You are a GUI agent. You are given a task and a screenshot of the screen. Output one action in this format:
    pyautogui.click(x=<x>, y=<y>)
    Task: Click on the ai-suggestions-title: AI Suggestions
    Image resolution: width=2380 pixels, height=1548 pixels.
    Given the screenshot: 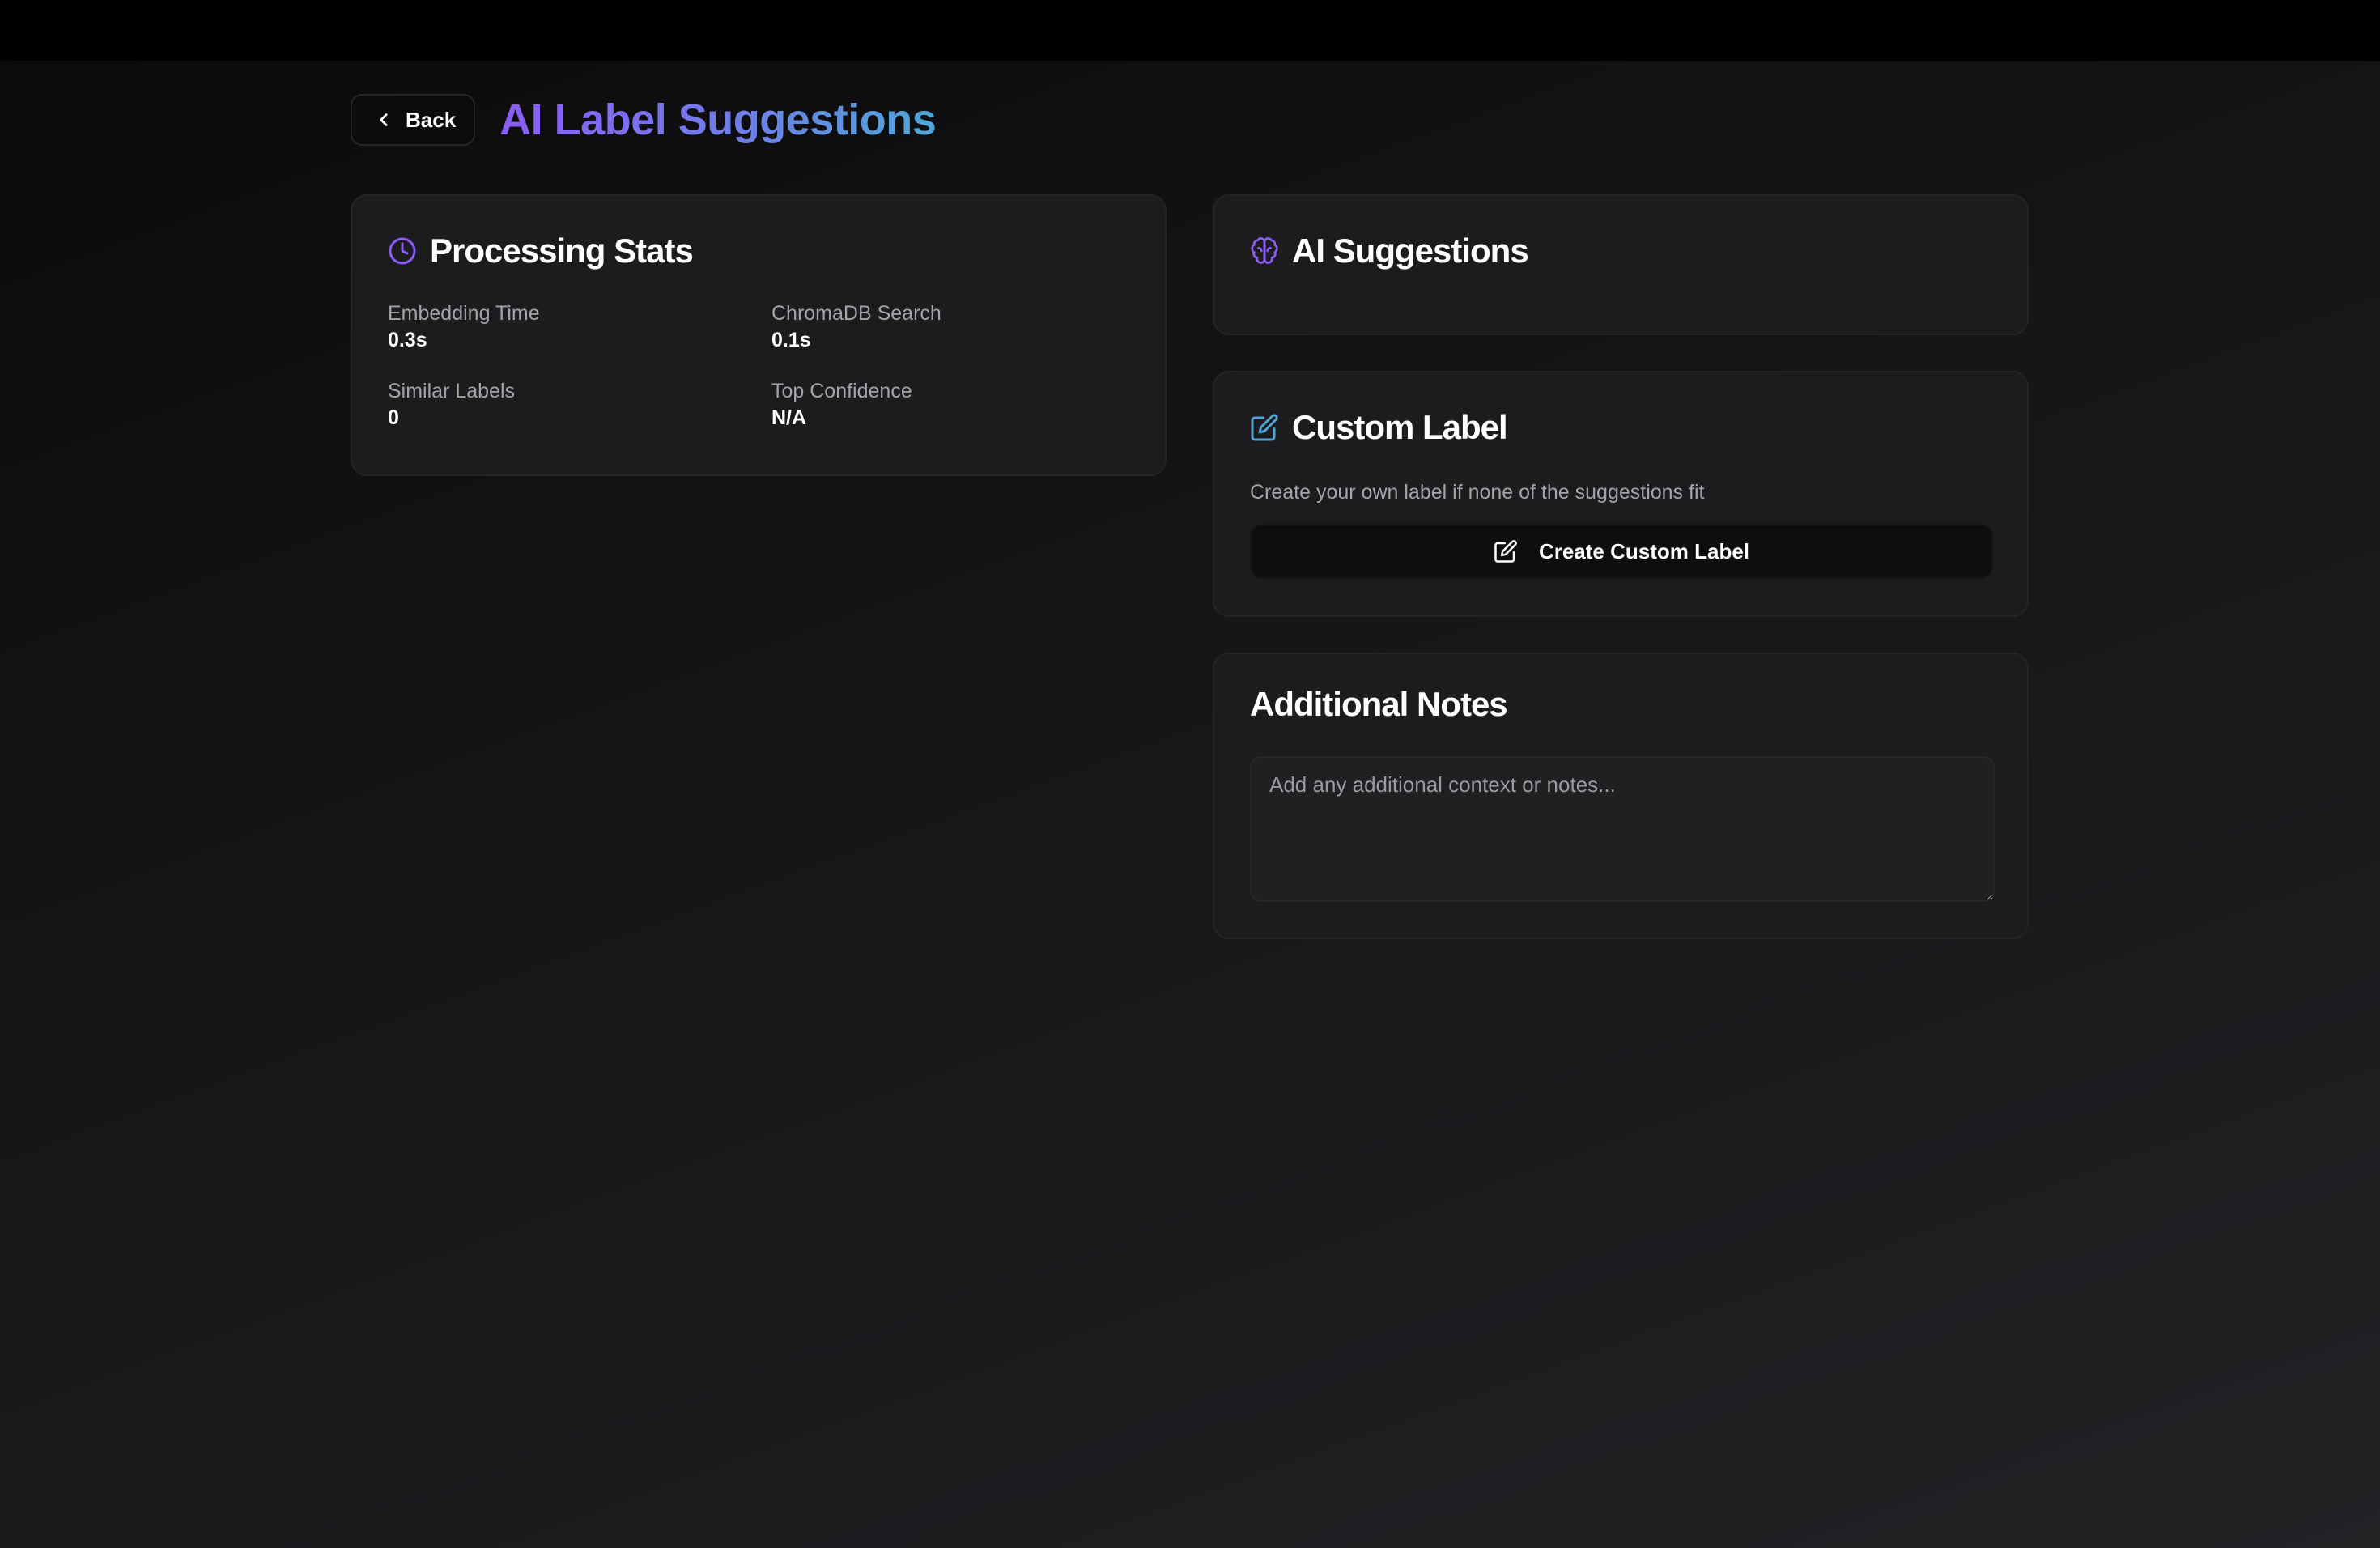 What is the action you would take?
    pyautogui.click(x=1410, y=251)
    